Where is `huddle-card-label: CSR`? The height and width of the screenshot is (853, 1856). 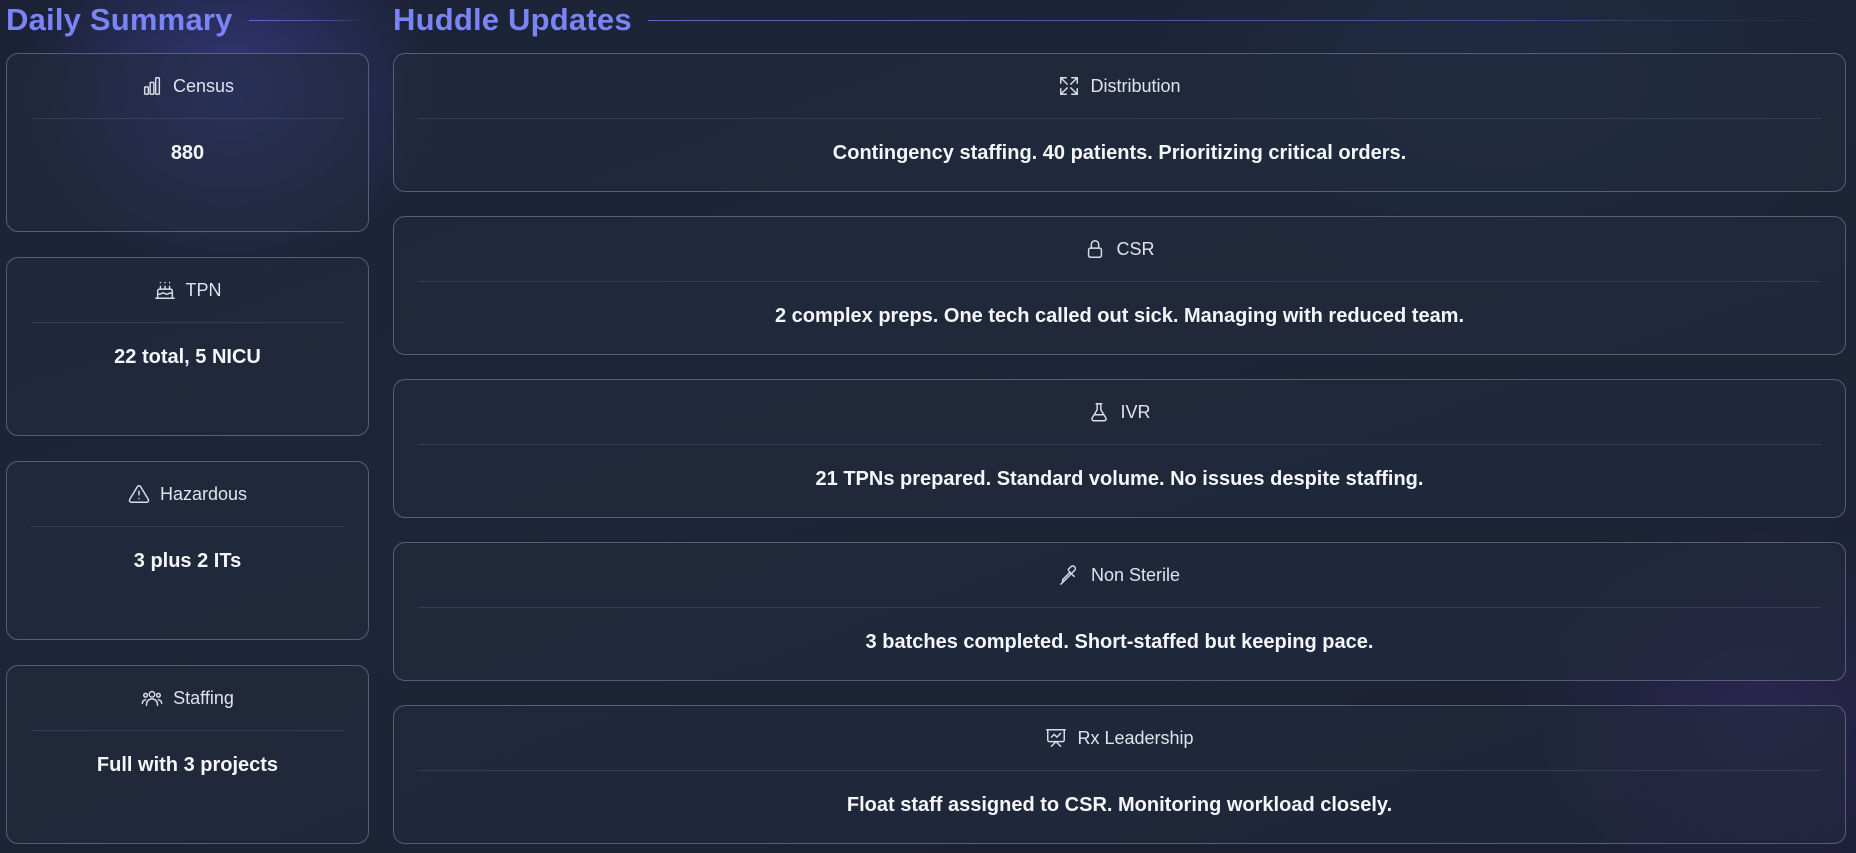
huddle-card-label: CSR is located at coordinates (1135, 248).